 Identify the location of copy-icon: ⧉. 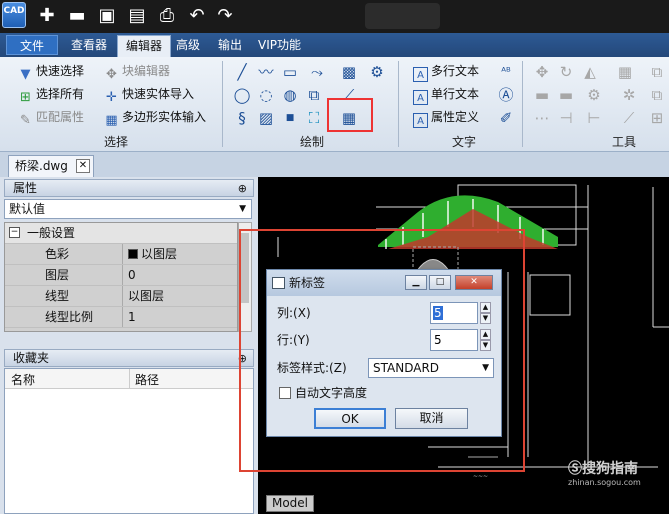
(314, 95).